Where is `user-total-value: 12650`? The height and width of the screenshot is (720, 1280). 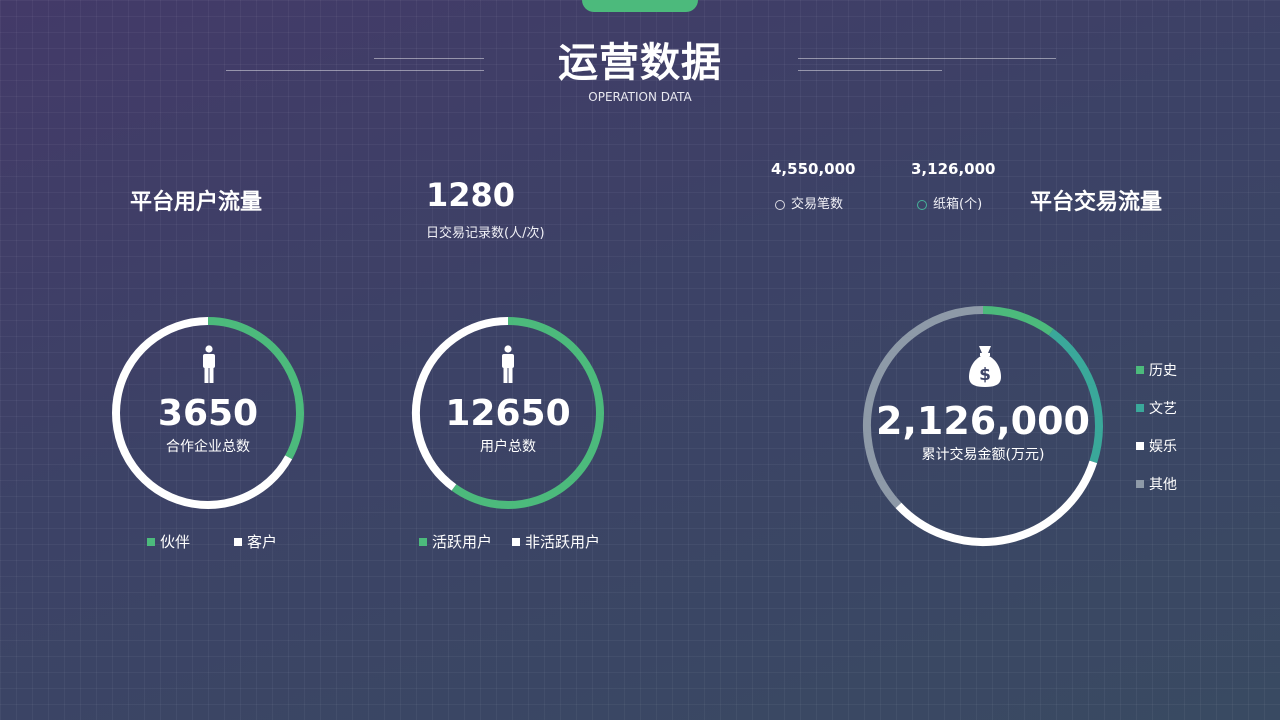 user-total-value: 12650 is located at coordinates (508, 413).